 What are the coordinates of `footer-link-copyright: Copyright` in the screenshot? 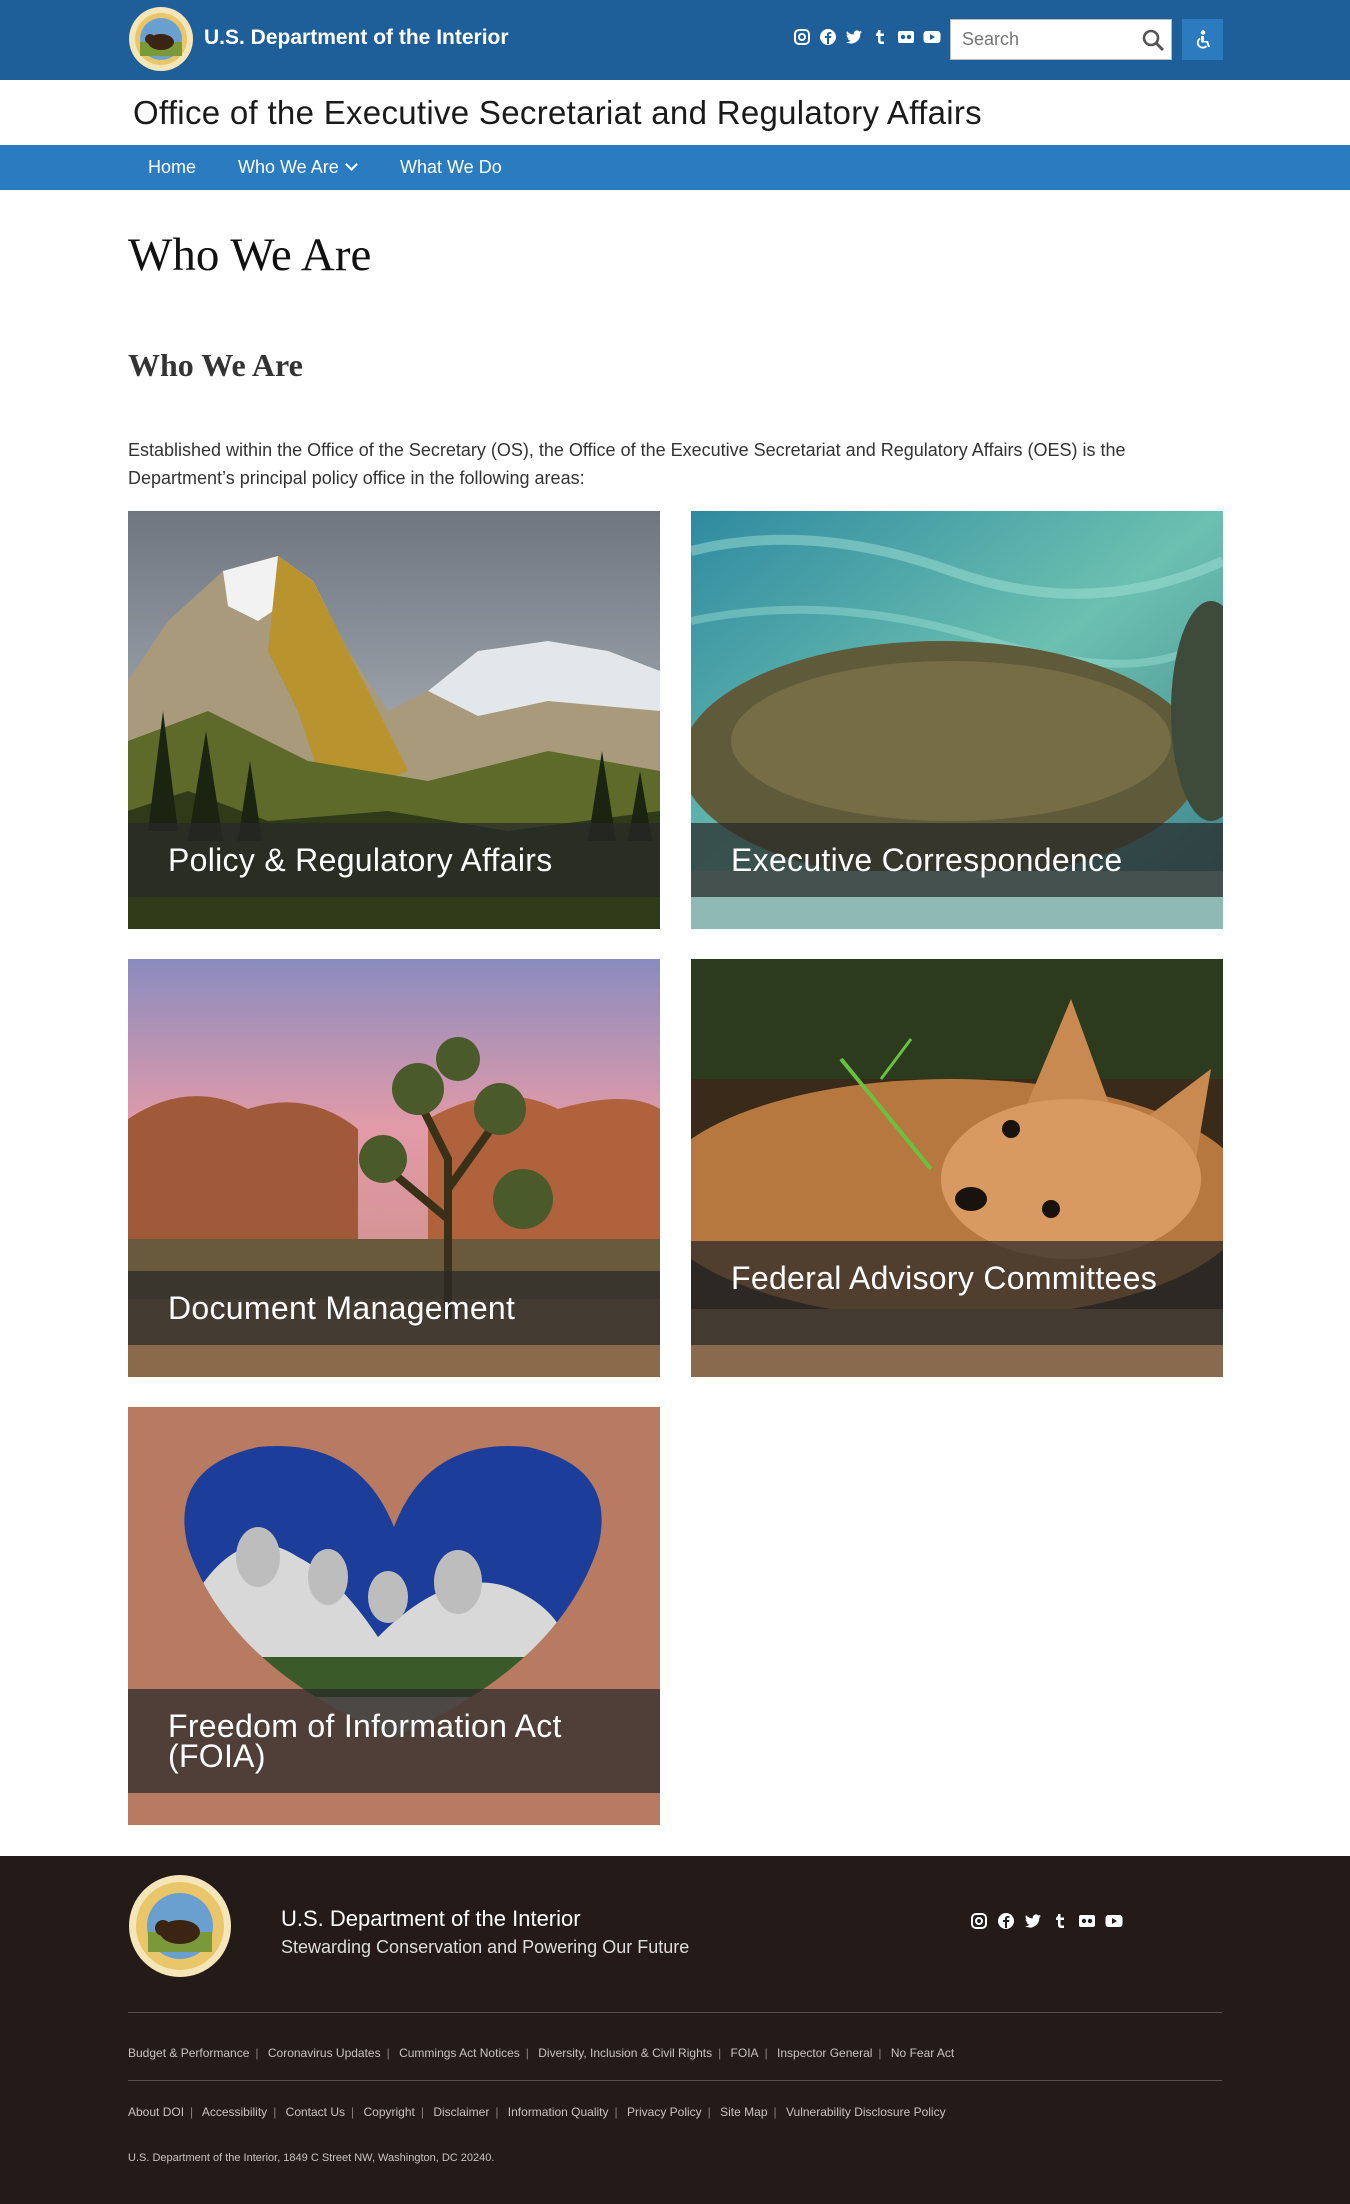 It's located at (388, 2112).